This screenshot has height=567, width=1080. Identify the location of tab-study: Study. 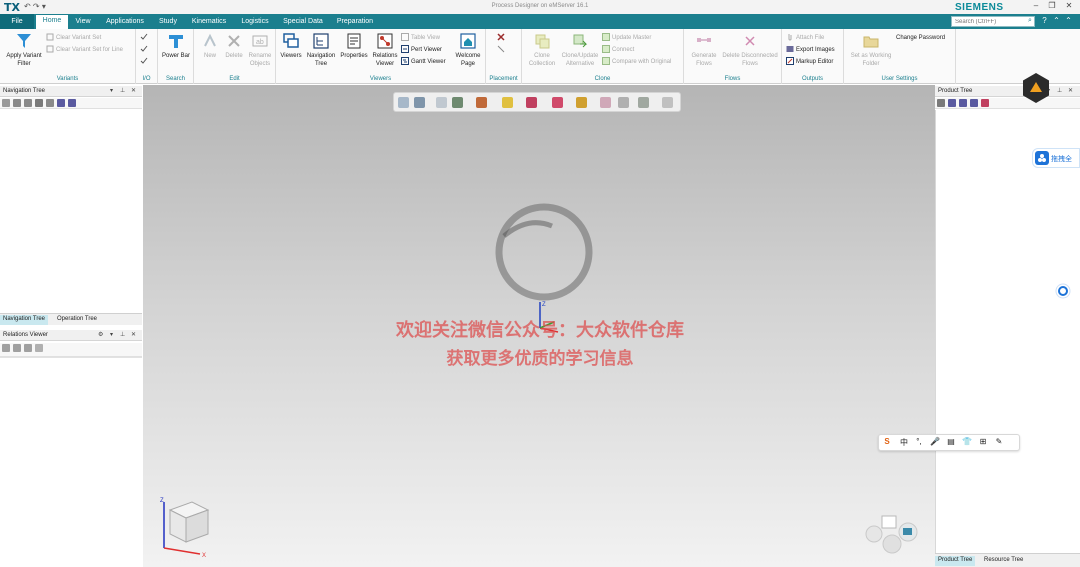
(168, 22).